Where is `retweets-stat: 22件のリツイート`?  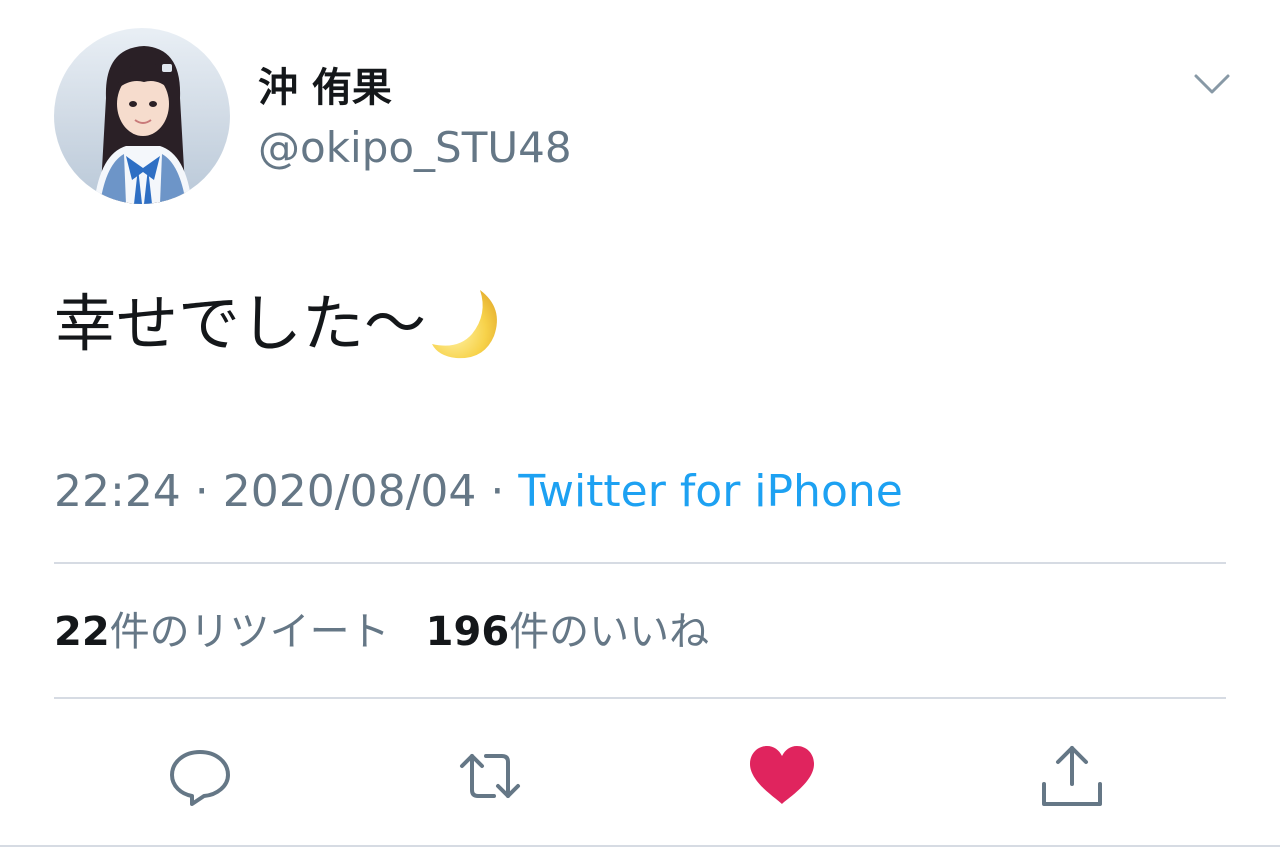
retweets-stat: 22件のリツイート is located at coordinates (222, 632).